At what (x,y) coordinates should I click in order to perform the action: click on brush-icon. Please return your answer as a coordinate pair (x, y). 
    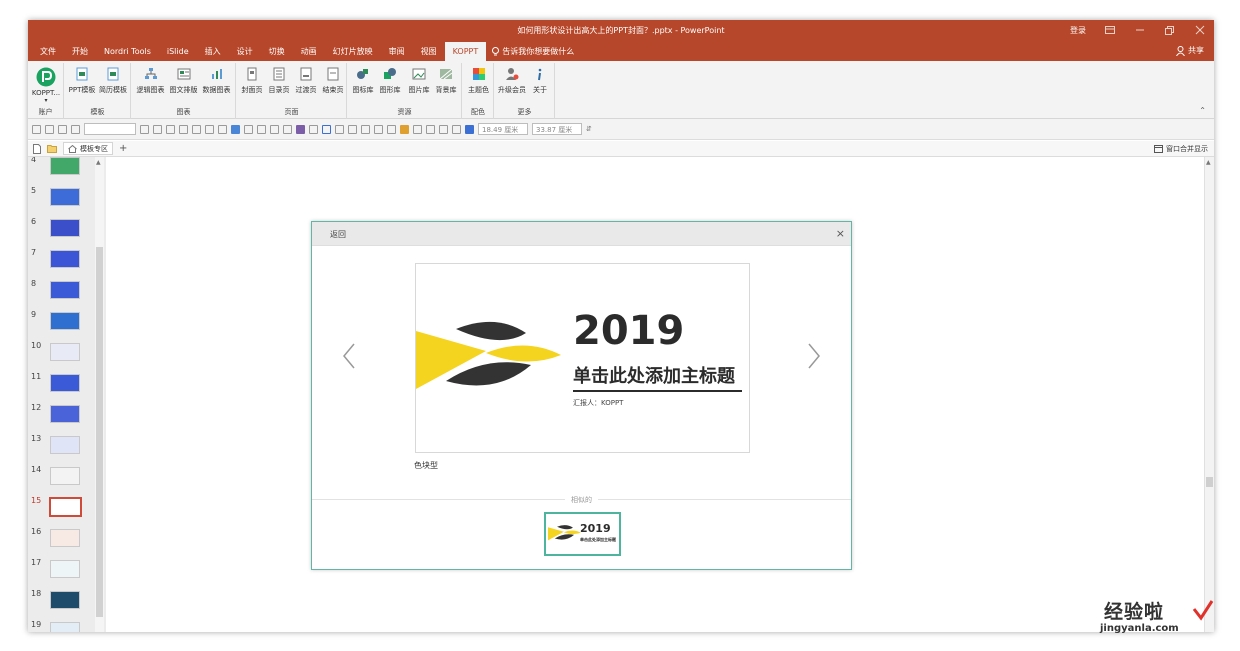
    Looking at the image, I should click on (404, 129).